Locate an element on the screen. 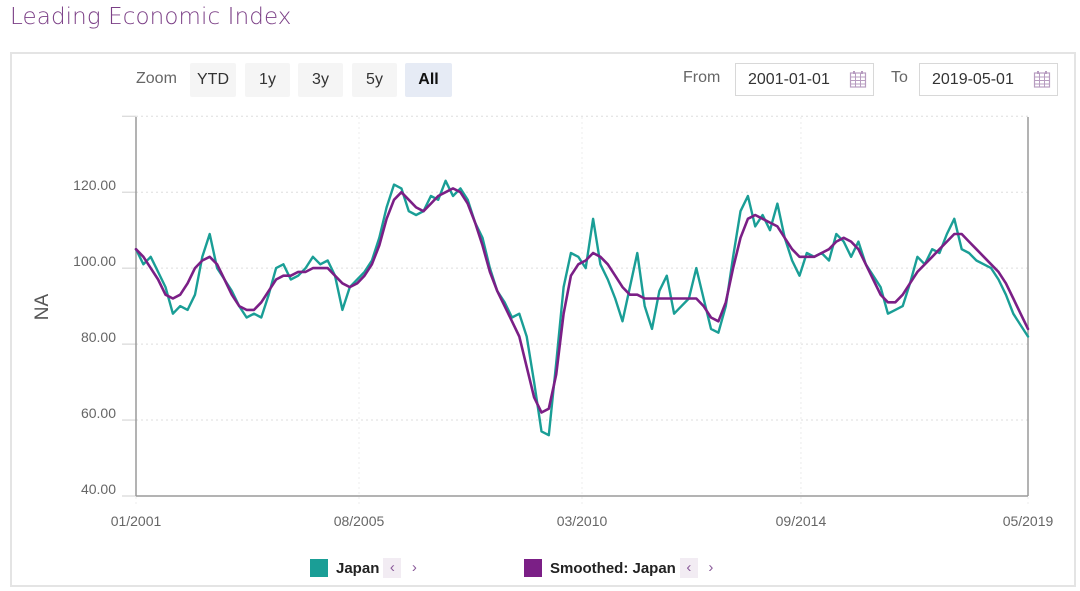 This screenshot has width=1080, height=591. legend-item-smoothed-japan: Smoothed: Japan ‹ › is located at coordinates (622, 568).